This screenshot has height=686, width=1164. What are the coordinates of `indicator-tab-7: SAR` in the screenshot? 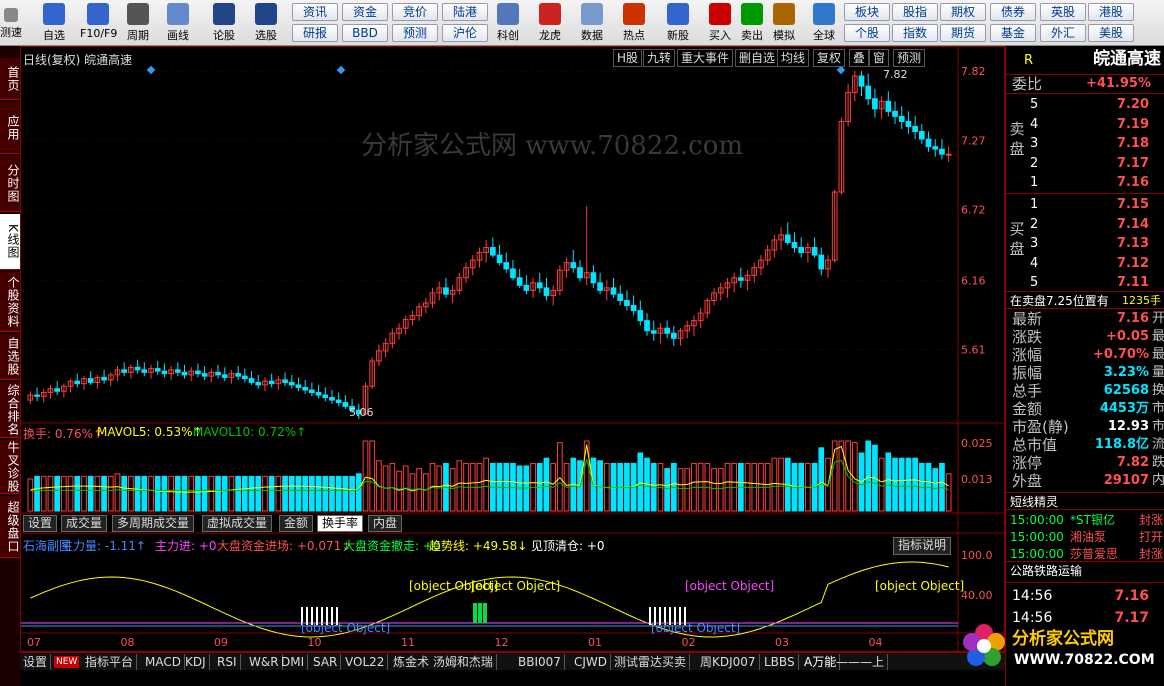 It's located at (326, 662).